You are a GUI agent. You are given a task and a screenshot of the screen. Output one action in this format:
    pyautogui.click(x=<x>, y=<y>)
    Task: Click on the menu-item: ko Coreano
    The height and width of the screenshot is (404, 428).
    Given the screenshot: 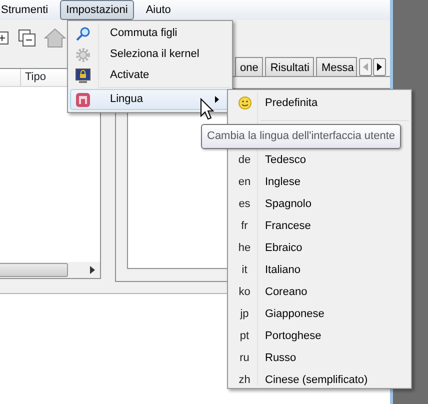 What is the action you would take?
    pyautogui.click(x=319, y=292)
    